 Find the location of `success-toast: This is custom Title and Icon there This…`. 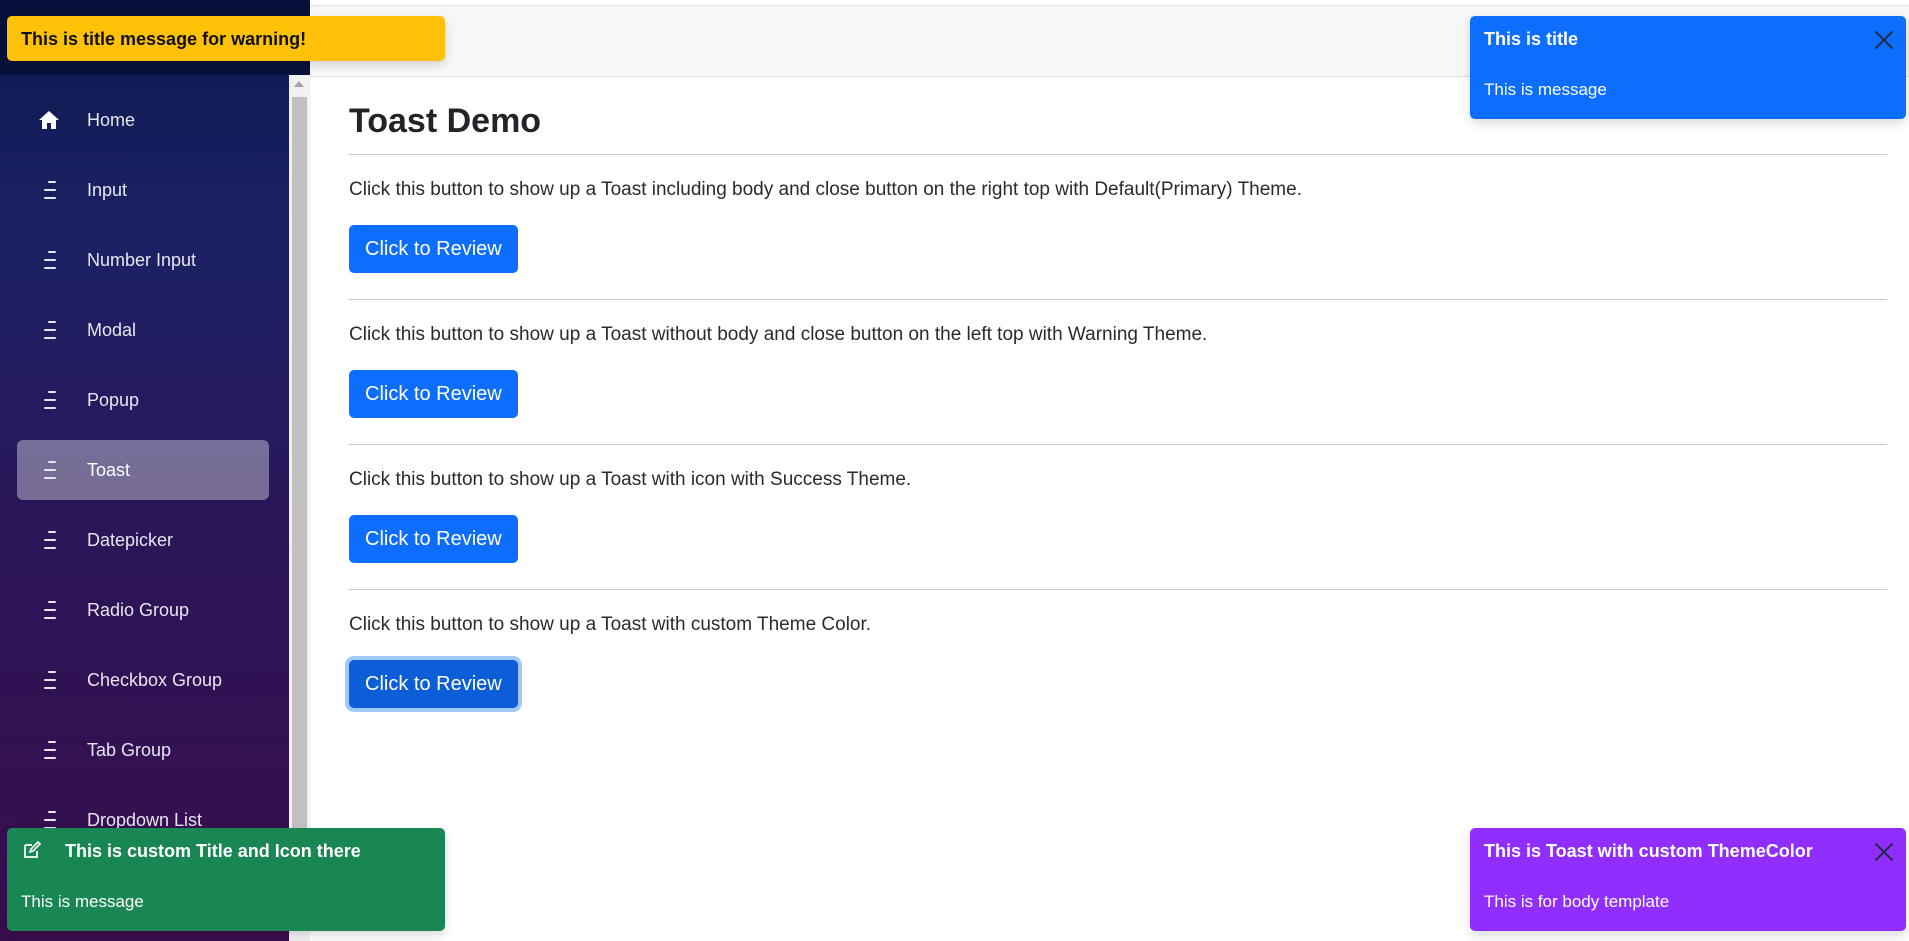

success-toast: This is custom Title and Icon there This… is located at coordinates (226, 879).